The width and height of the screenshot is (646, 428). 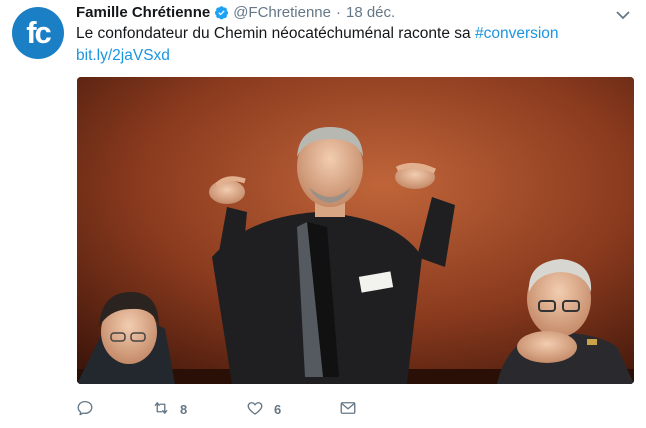 I want to click on short-link: bit.ly/2jaVSxd, so click(x=123, y=55).